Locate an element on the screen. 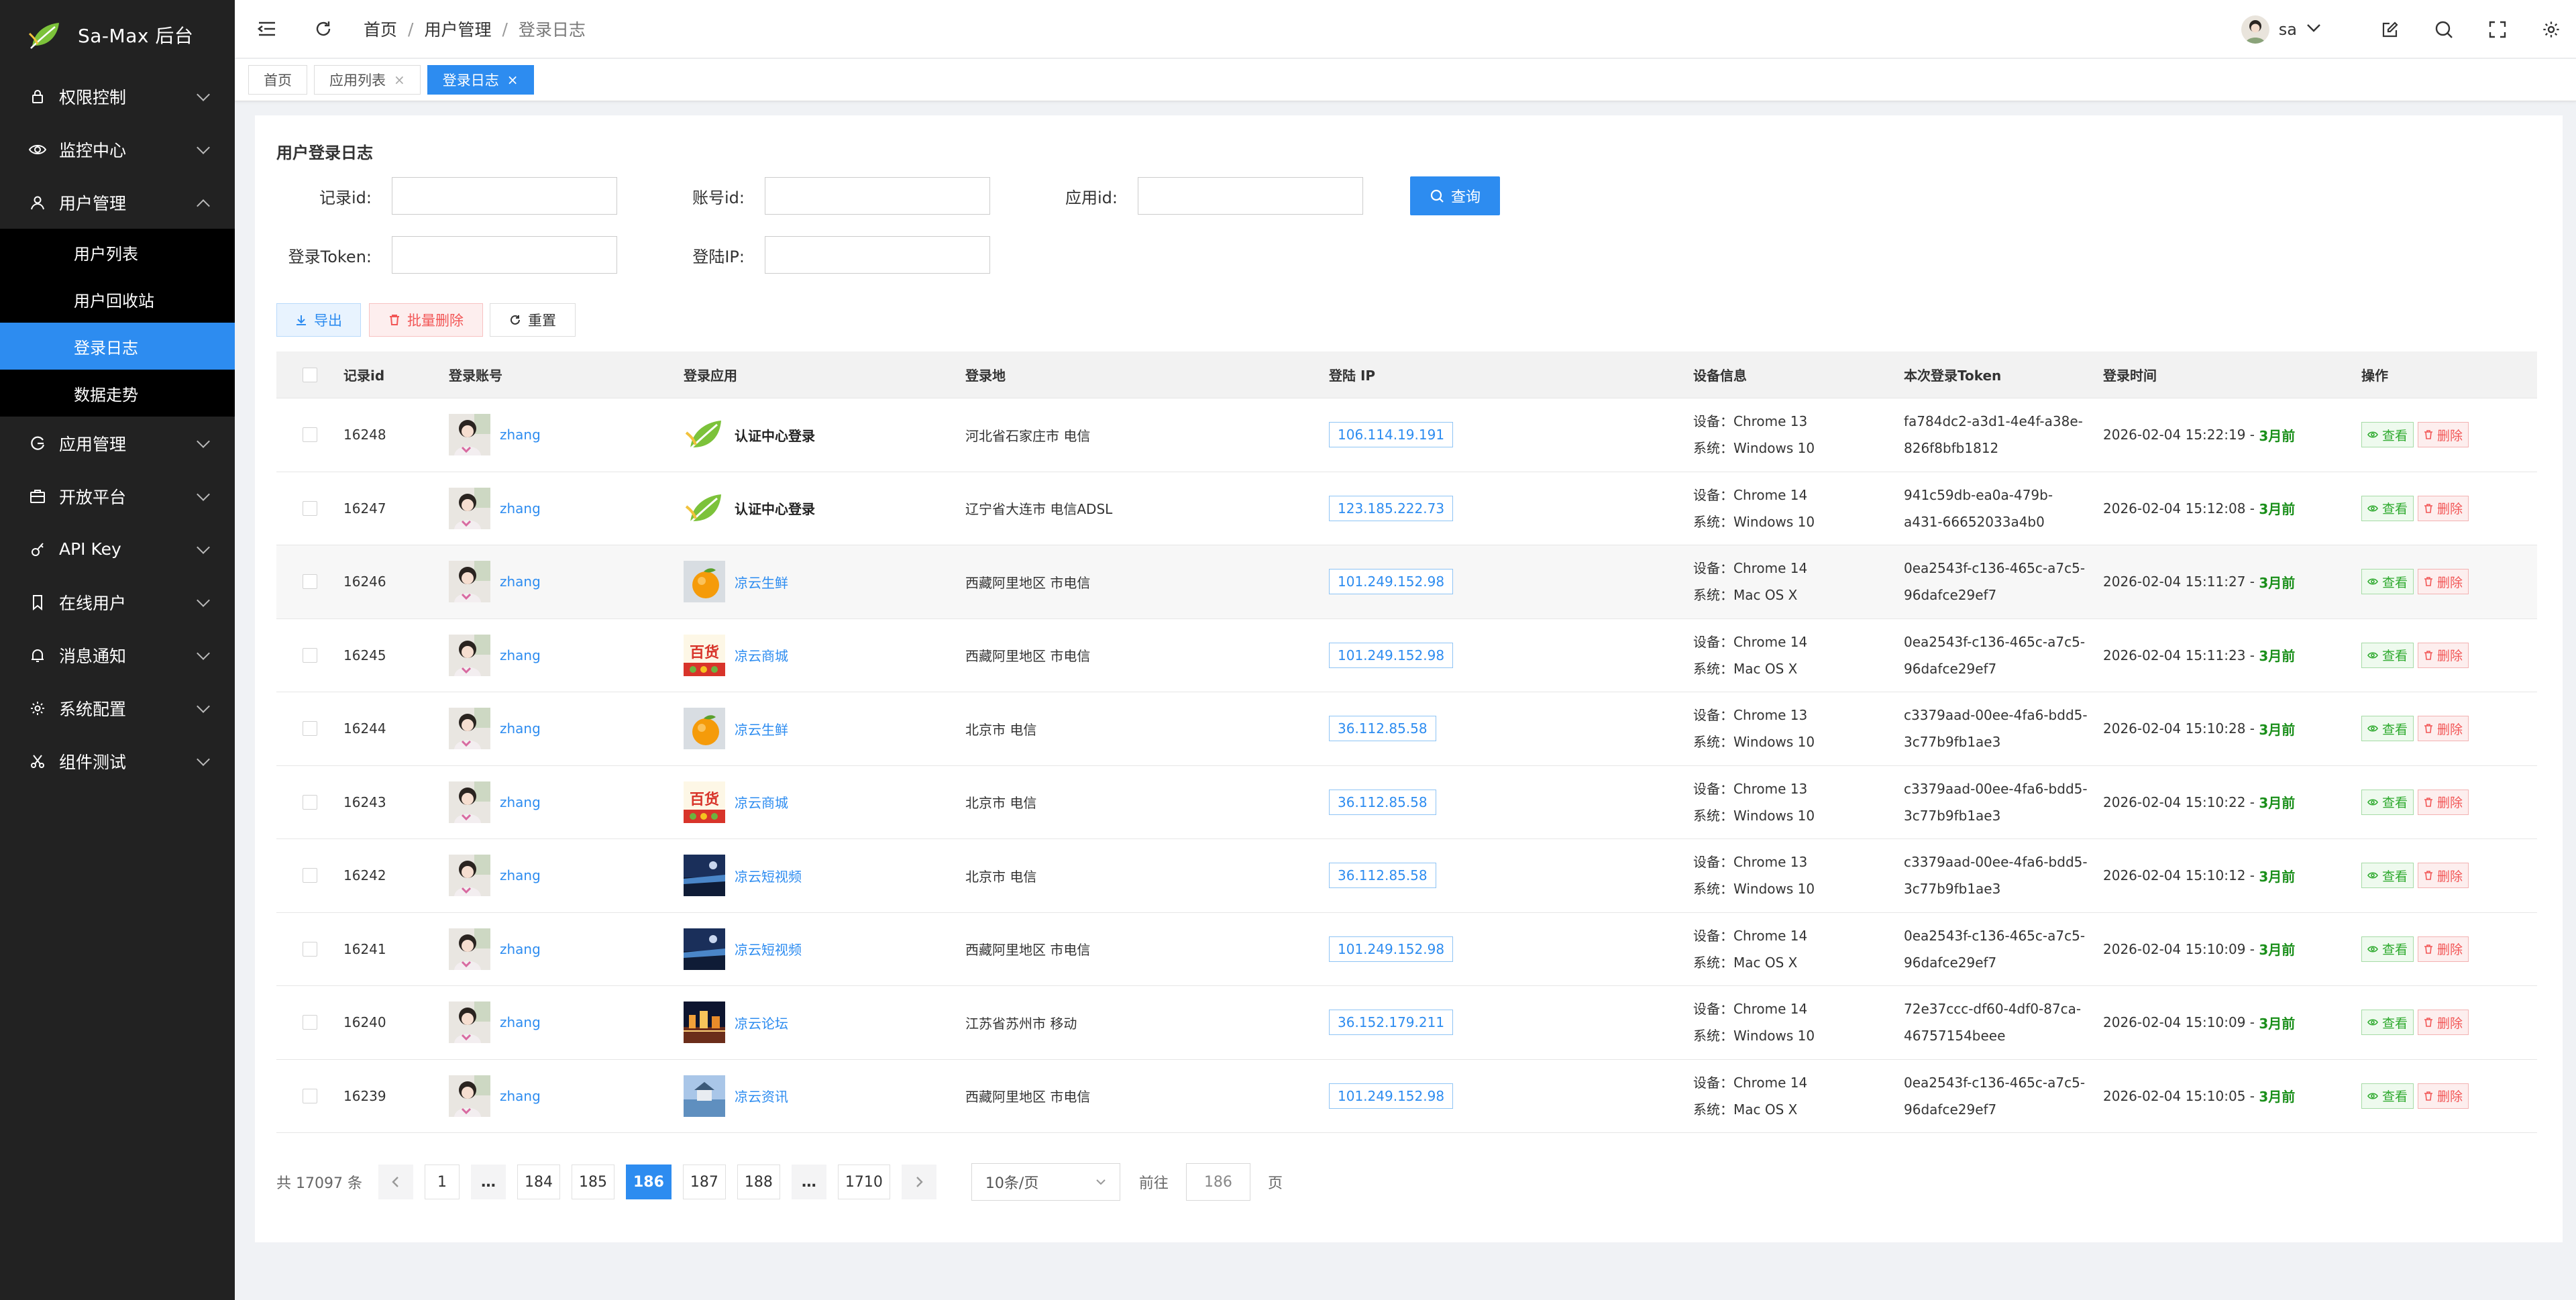 The height and width of the screenshot is (1300, 2576). gear-icon is located at coordinates (2551, 30).